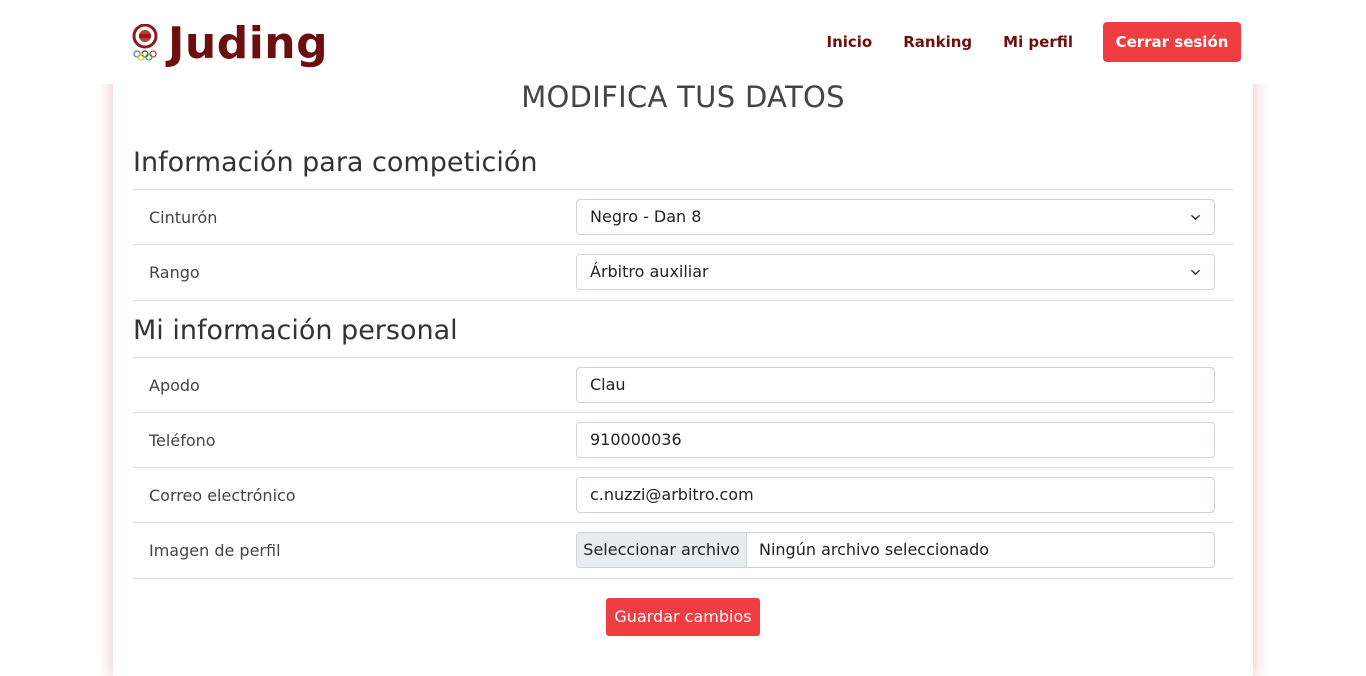 This screenshot has height=676, width=1366. What do you see at coordinates (174, 272) in the screenshot?
I see `rank-label: Rango` at bounding box center [174, 272].